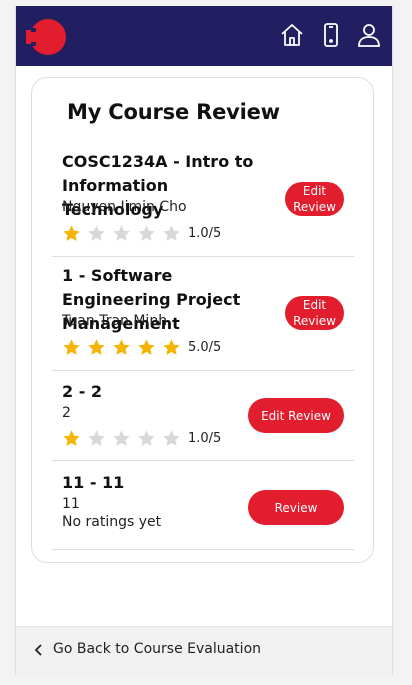 This screenshot has height=685, width=412. Describe the element at coordinates (292, 35) in the screenshot. I see `home-icon` at that location.